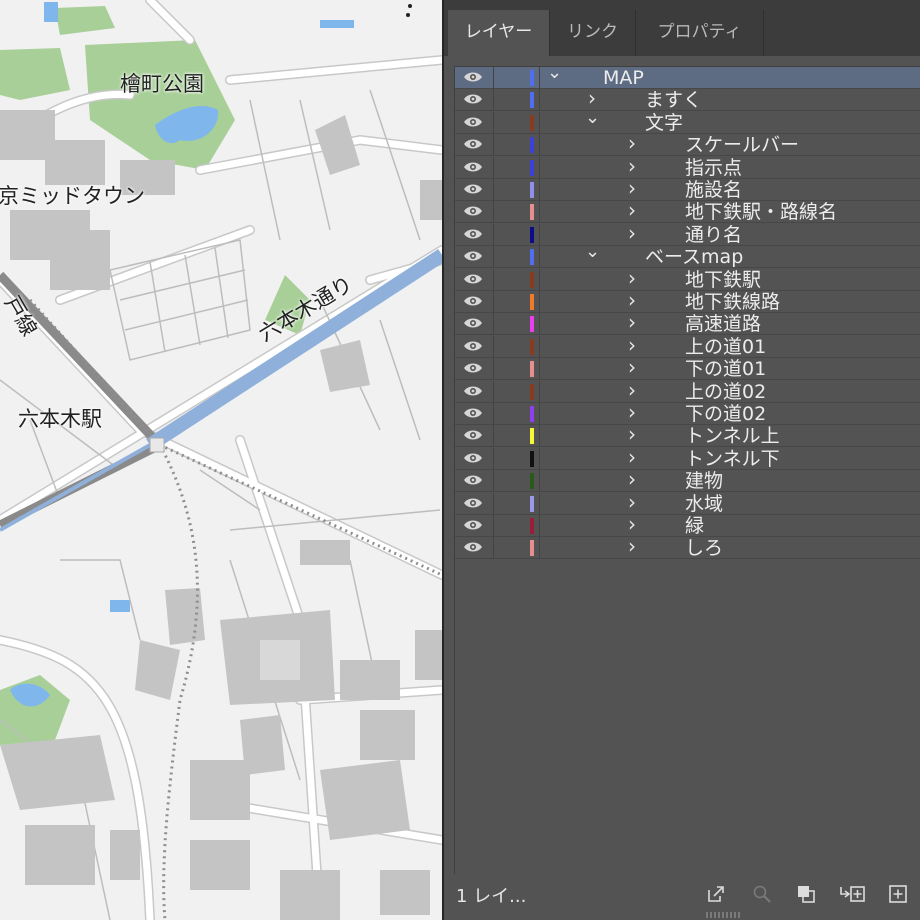  I want to click on layer-name: 地下鉄駅, so click(723, 280).